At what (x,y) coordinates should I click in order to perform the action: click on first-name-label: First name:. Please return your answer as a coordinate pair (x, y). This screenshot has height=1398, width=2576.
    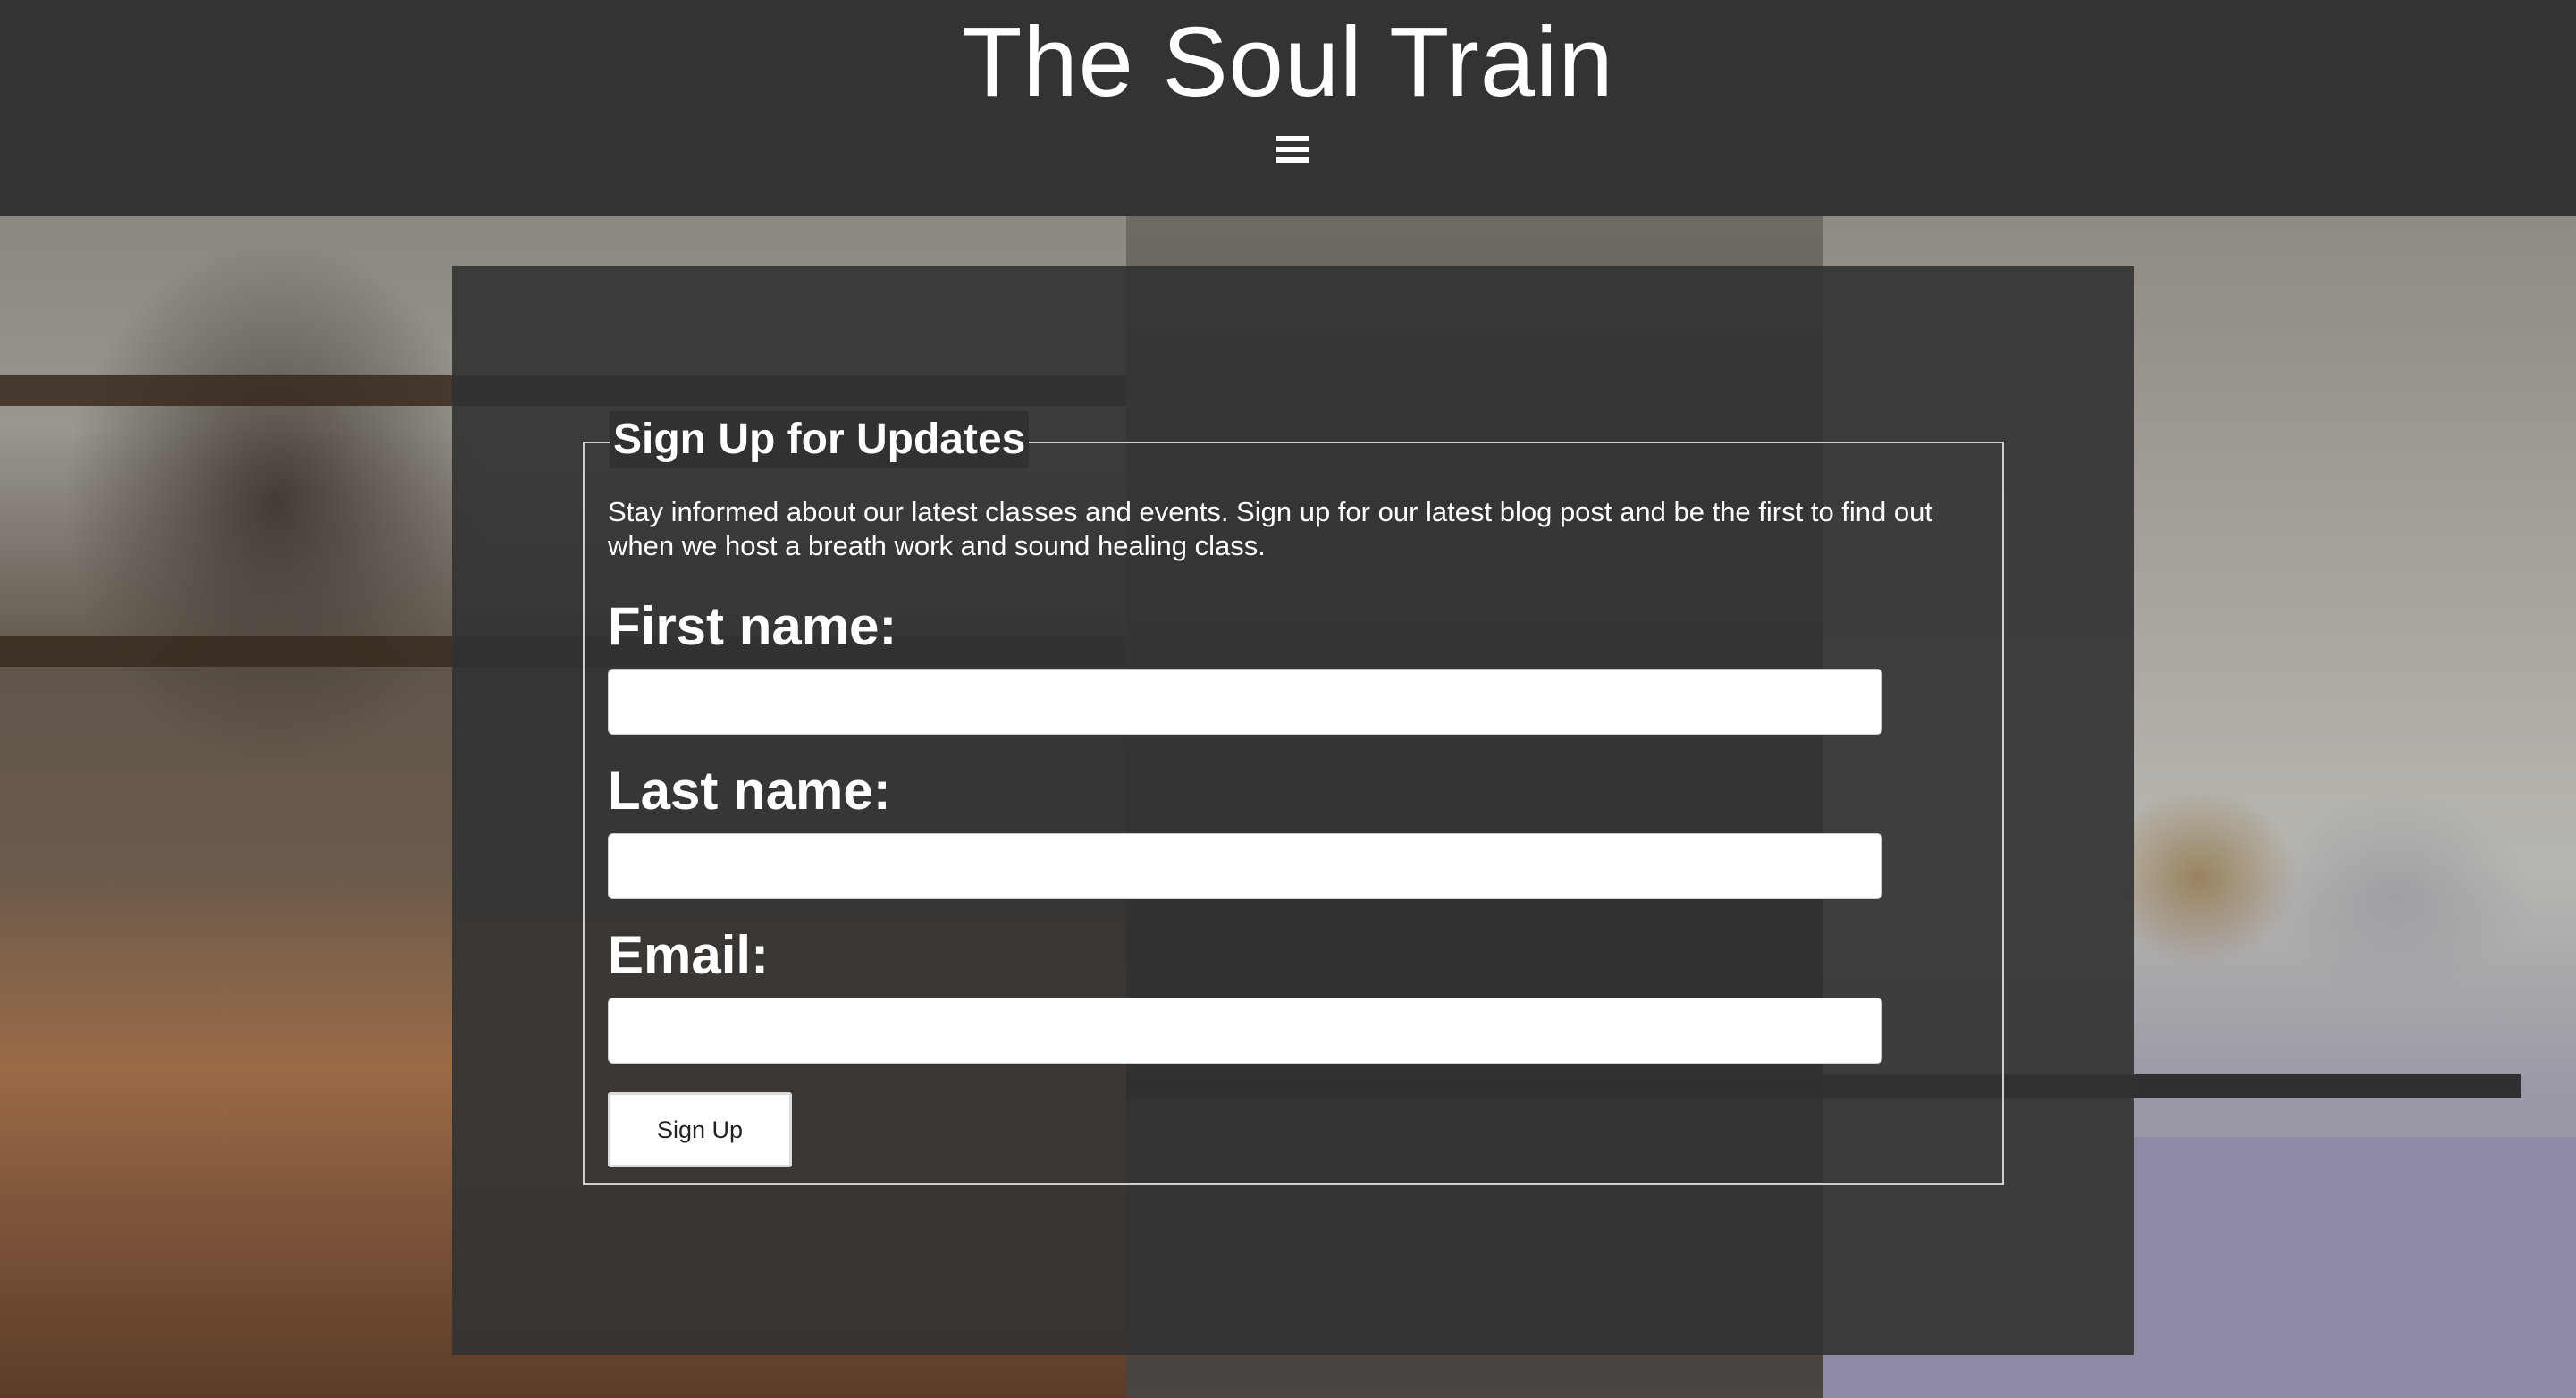
    Looking at the image, I should click on (753, 626).